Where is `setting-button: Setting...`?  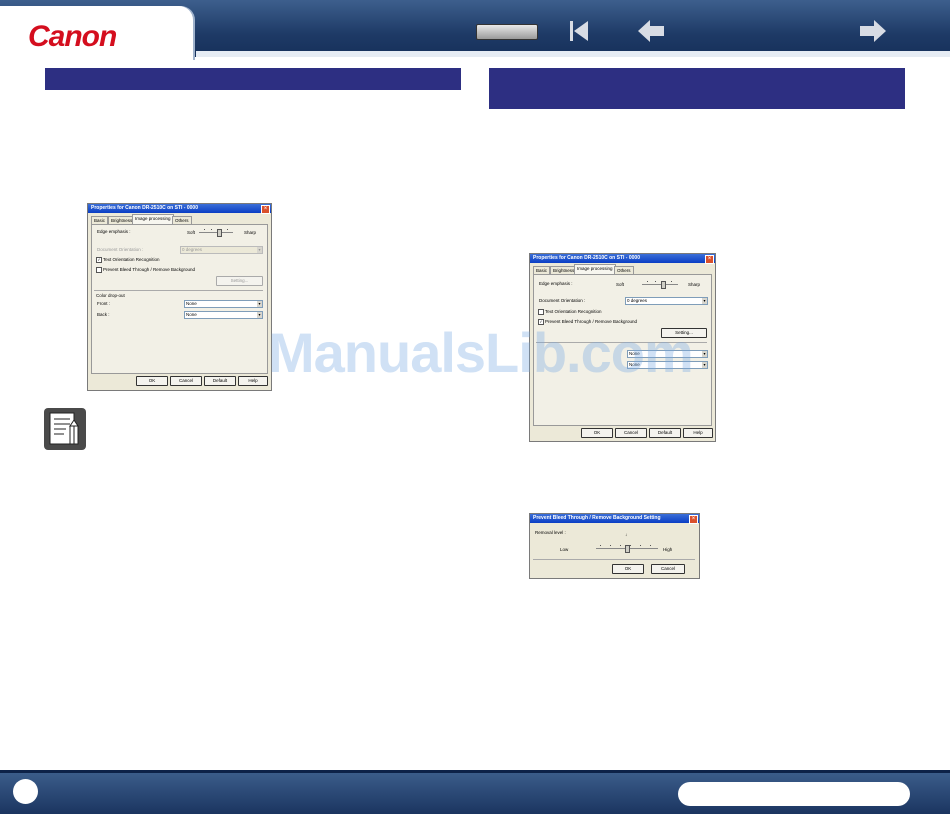
setting-button: Setting... is located at coordinates (239, 281).